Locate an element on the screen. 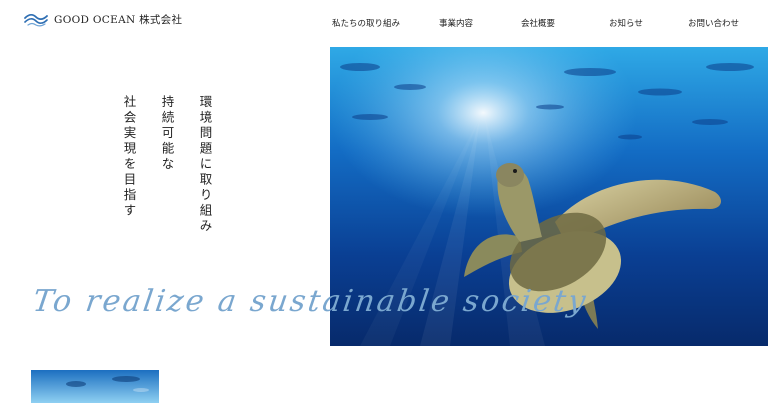 The height and width of the screenshot is (403, 768). headline-line-1: 環境問題に取り組み is located at coordinates (205, 165).